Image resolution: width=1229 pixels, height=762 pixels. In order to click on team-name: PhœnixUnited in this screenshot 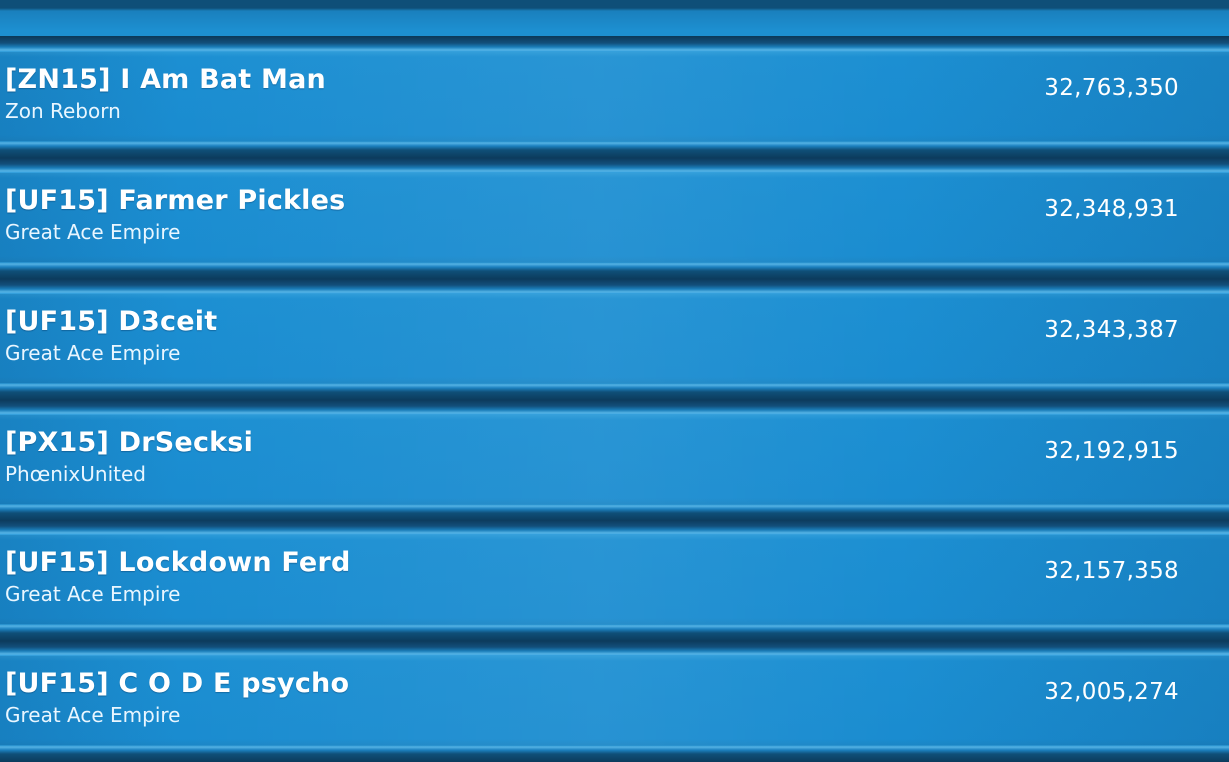, I will do `click(75, 474)`.